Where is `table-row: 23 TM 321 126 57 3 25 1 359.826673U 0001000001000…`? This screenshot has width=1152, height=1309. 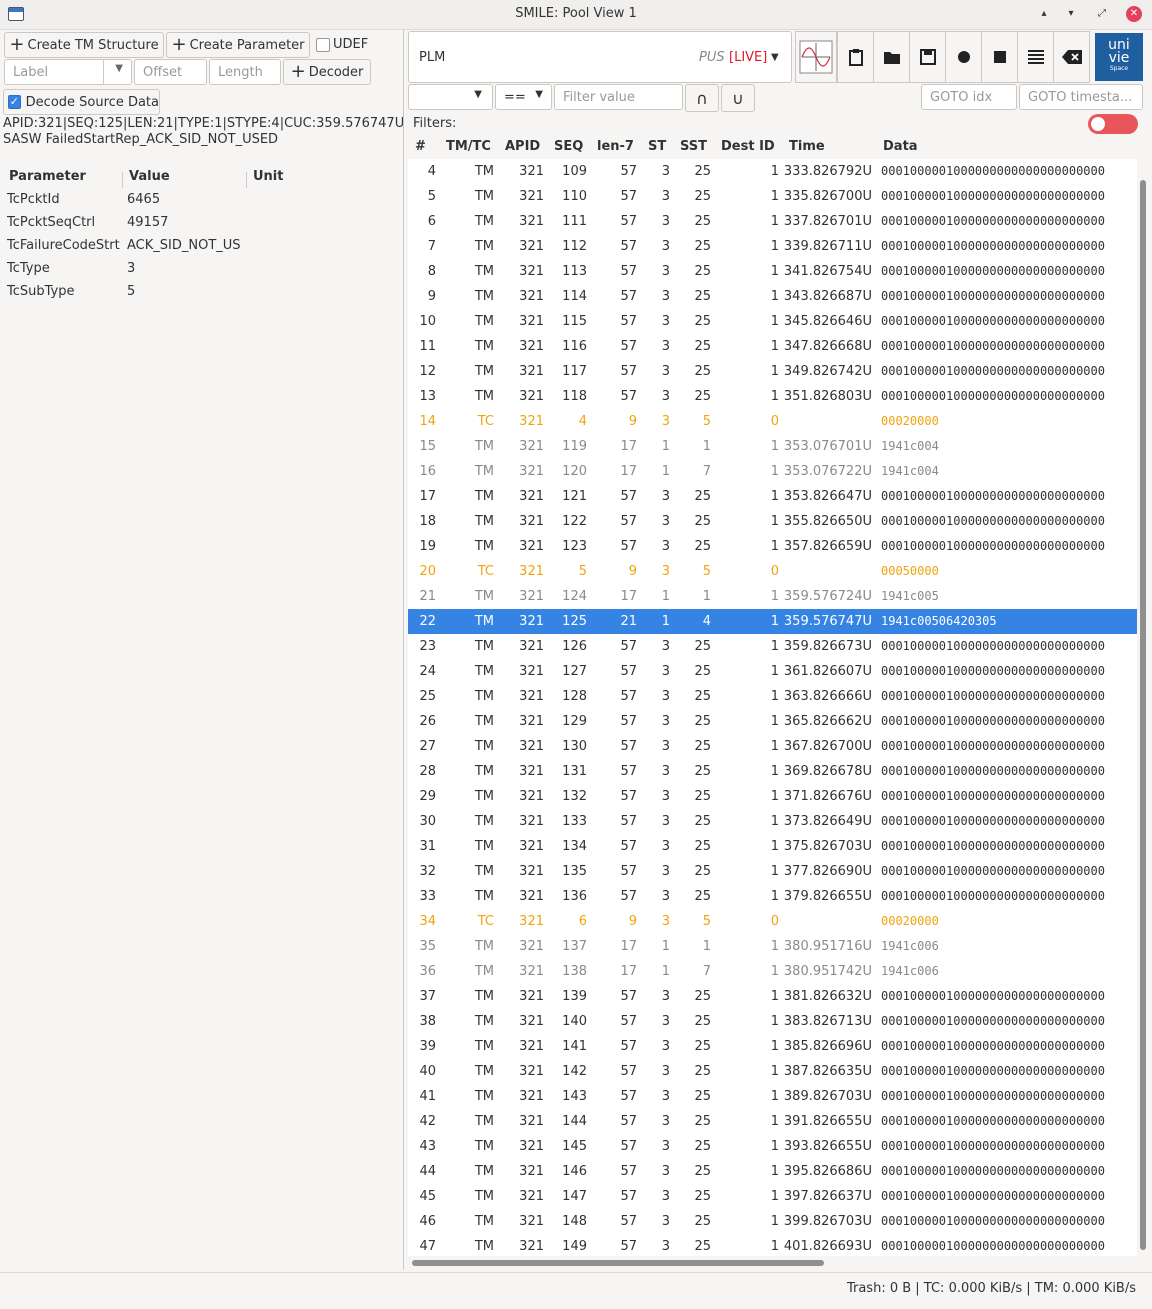
table-row: 23 TM 321 126 57 3 25 1 359.826673U 0001000001000… is located at coordinates (772, 646).